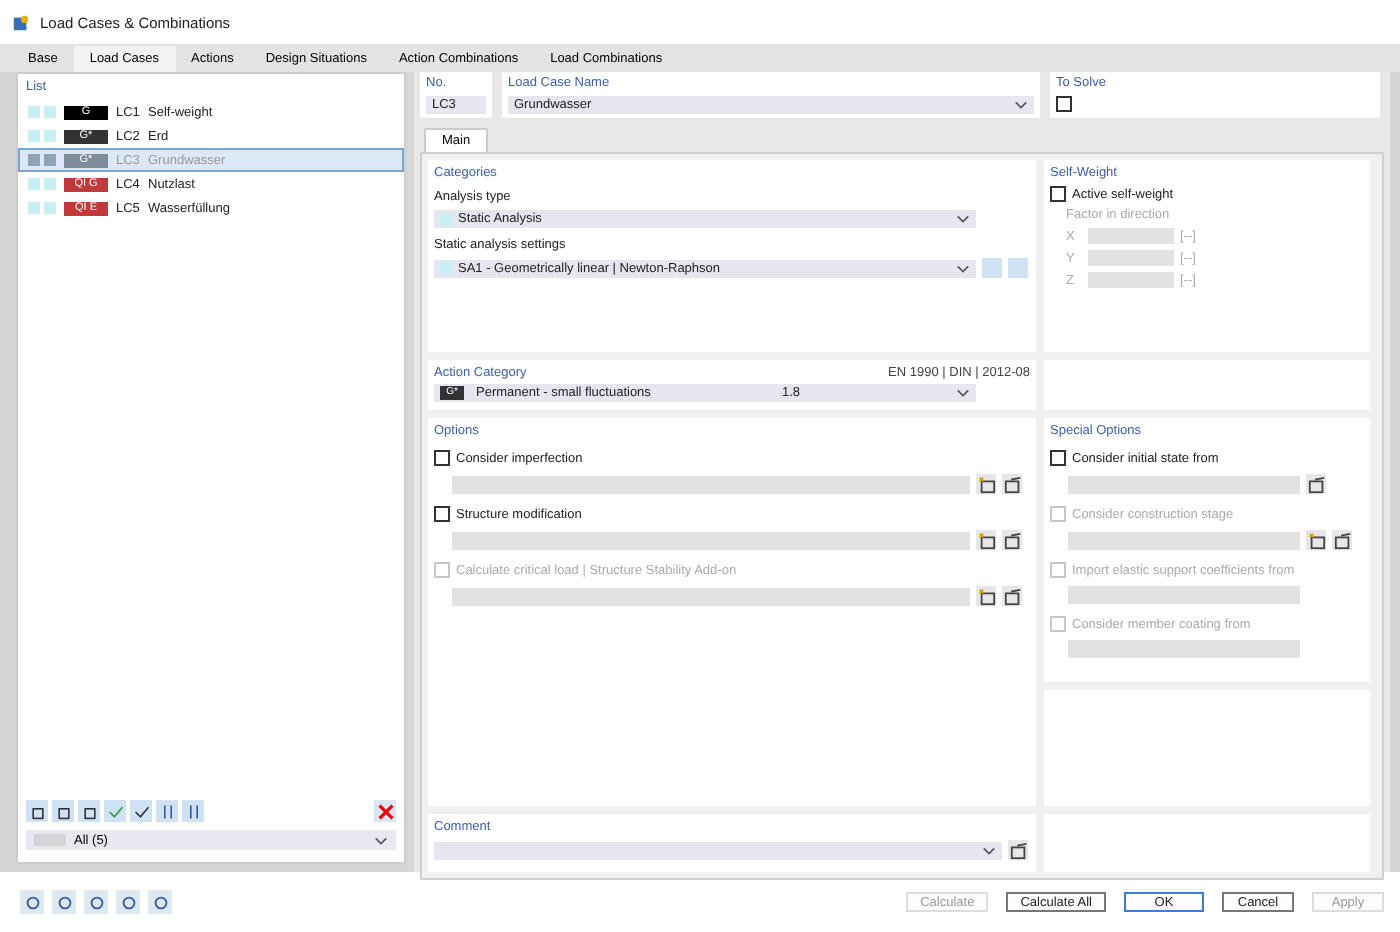  I want to click on uncheck-button, so click(141, 811).